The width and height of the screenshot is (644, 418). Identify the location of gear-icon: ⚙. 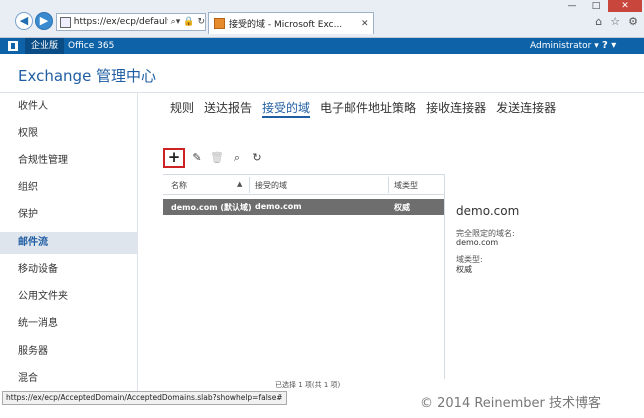
(633, 21).